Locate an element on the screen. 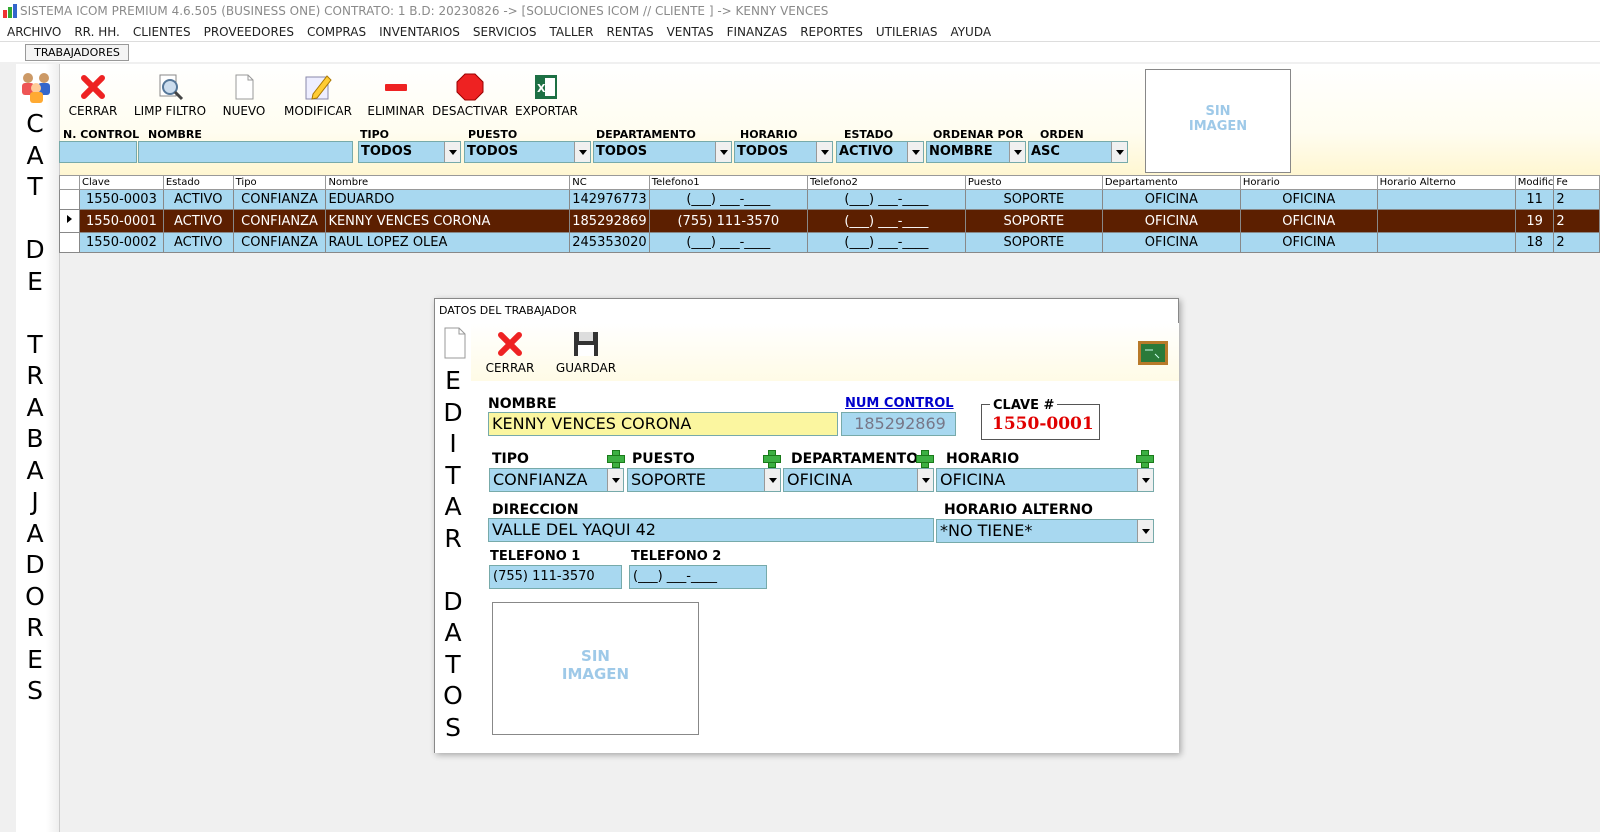  tipo-select: CONFIANZA is located at coordinates (556, 480).